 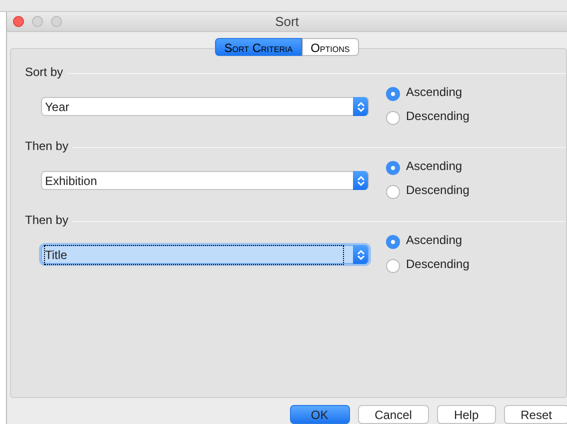 I want to click on close-icon, so click(x=18, y=21).